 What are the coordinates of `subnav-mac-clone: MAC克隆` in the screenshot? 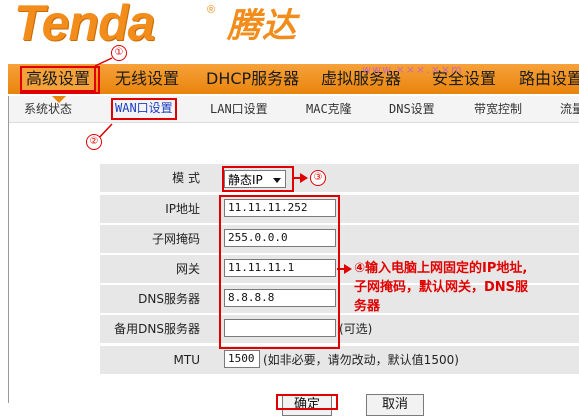 It's located at (329, 109).